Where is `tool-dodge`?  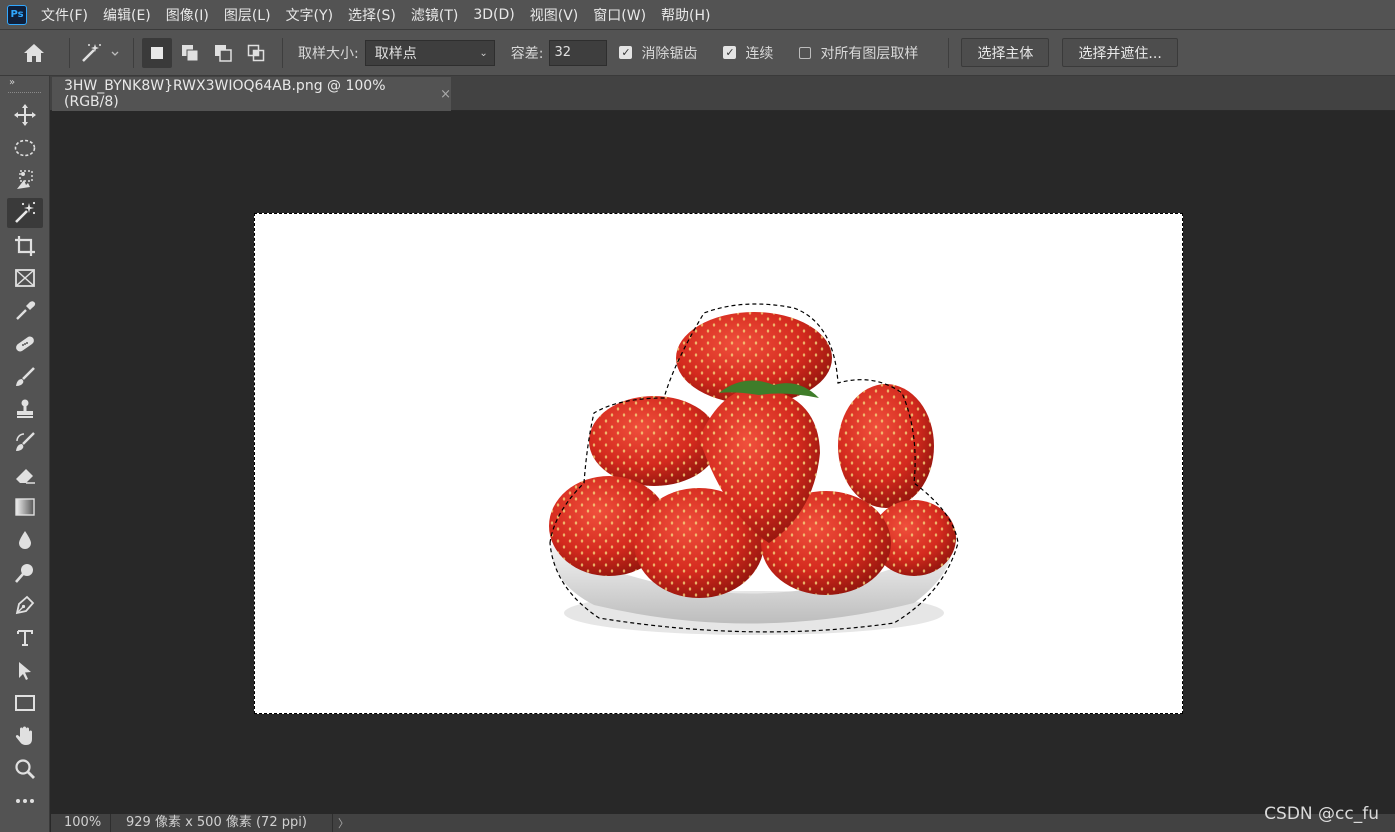
tool-dodge is located at coordinates (25, 573).